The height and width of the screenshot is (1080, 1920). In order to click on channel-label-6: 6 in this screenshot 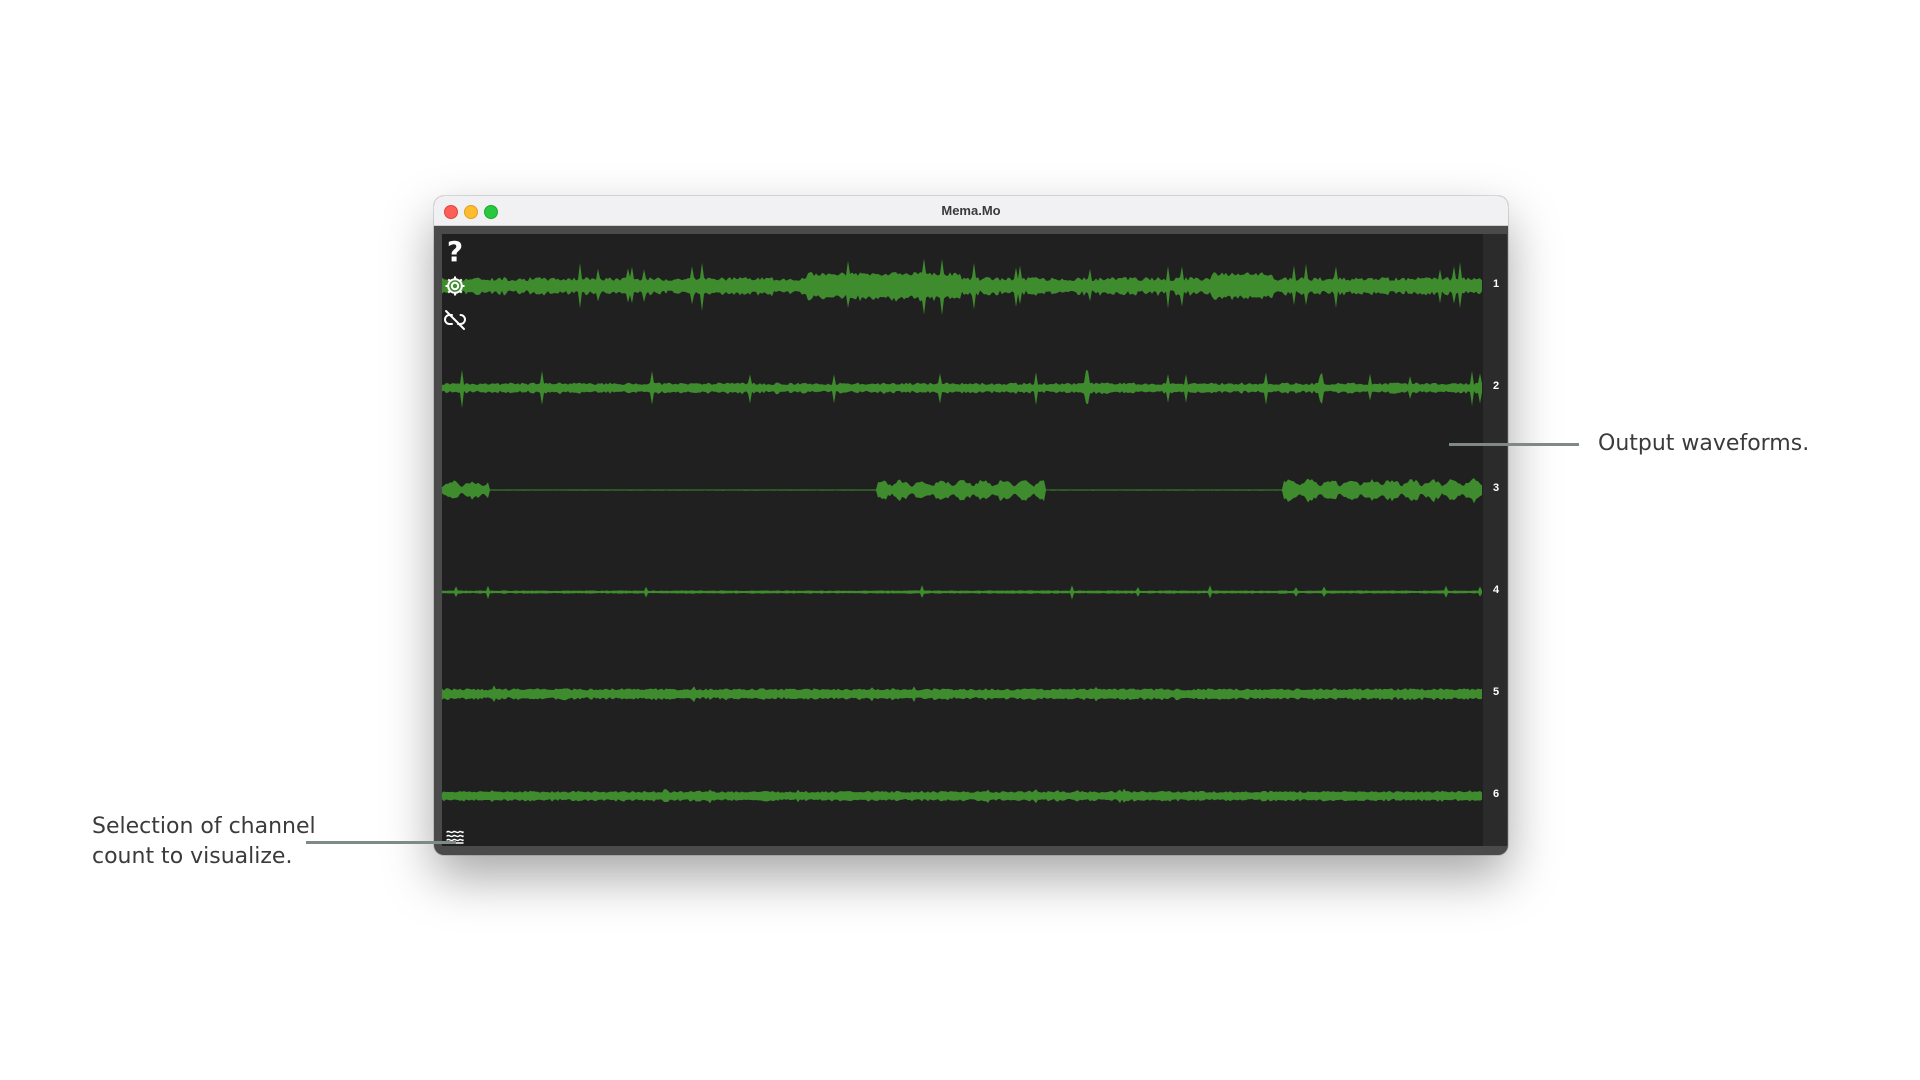, I will do `click(1496, 794)`.